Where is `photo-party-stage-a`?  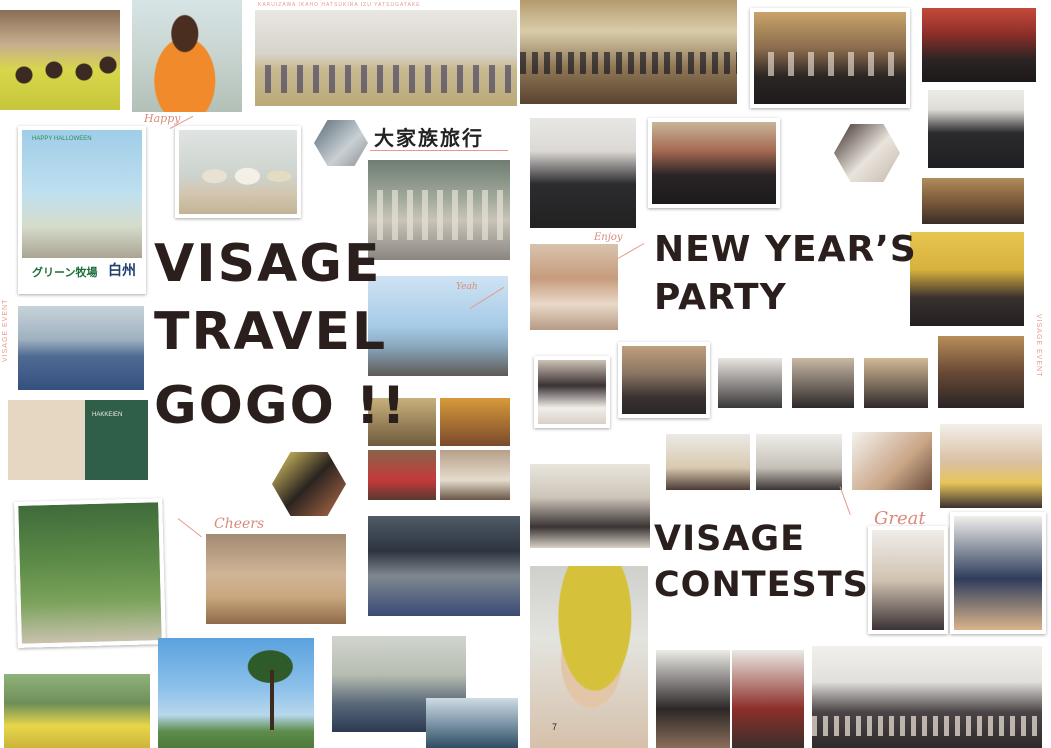
photo-party-stage-a is located at coordinates (750, 383).